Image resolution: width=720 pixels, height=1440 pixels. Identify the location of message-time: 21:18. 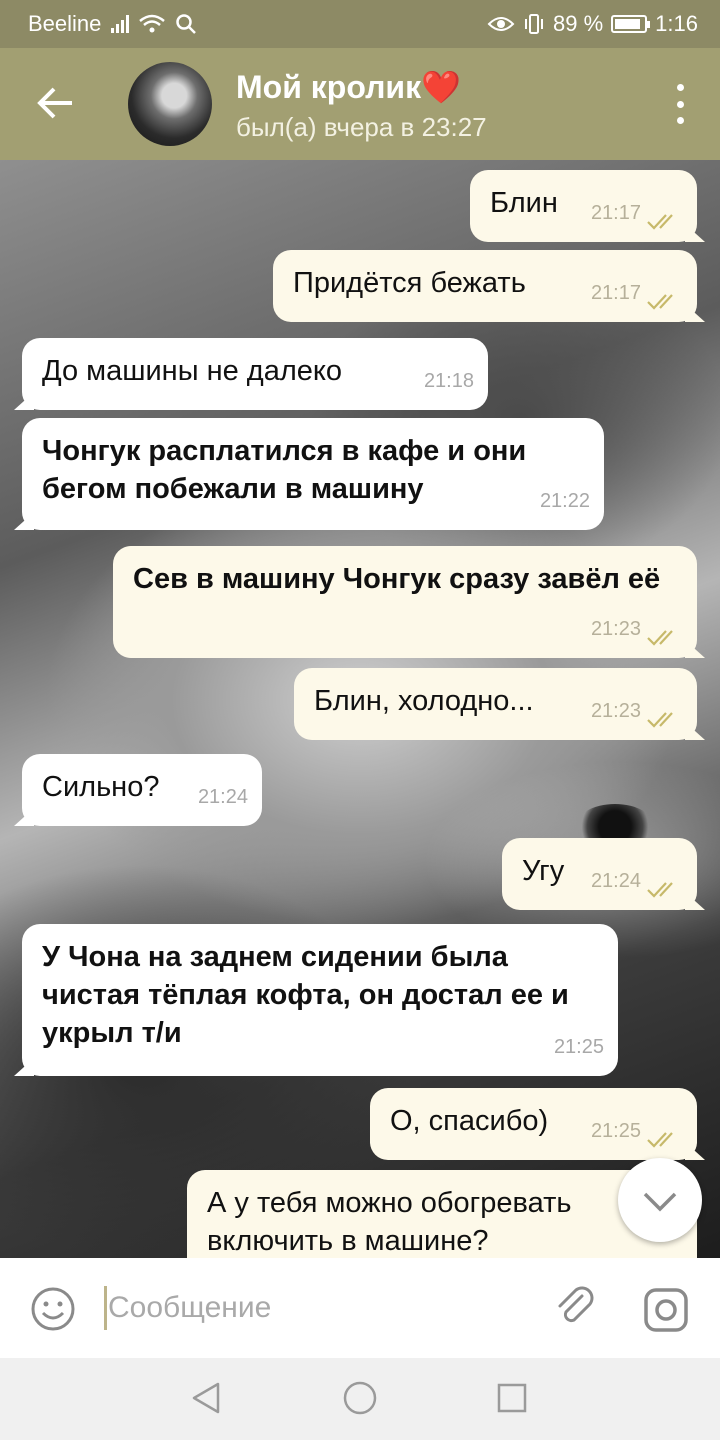
(448, 381).